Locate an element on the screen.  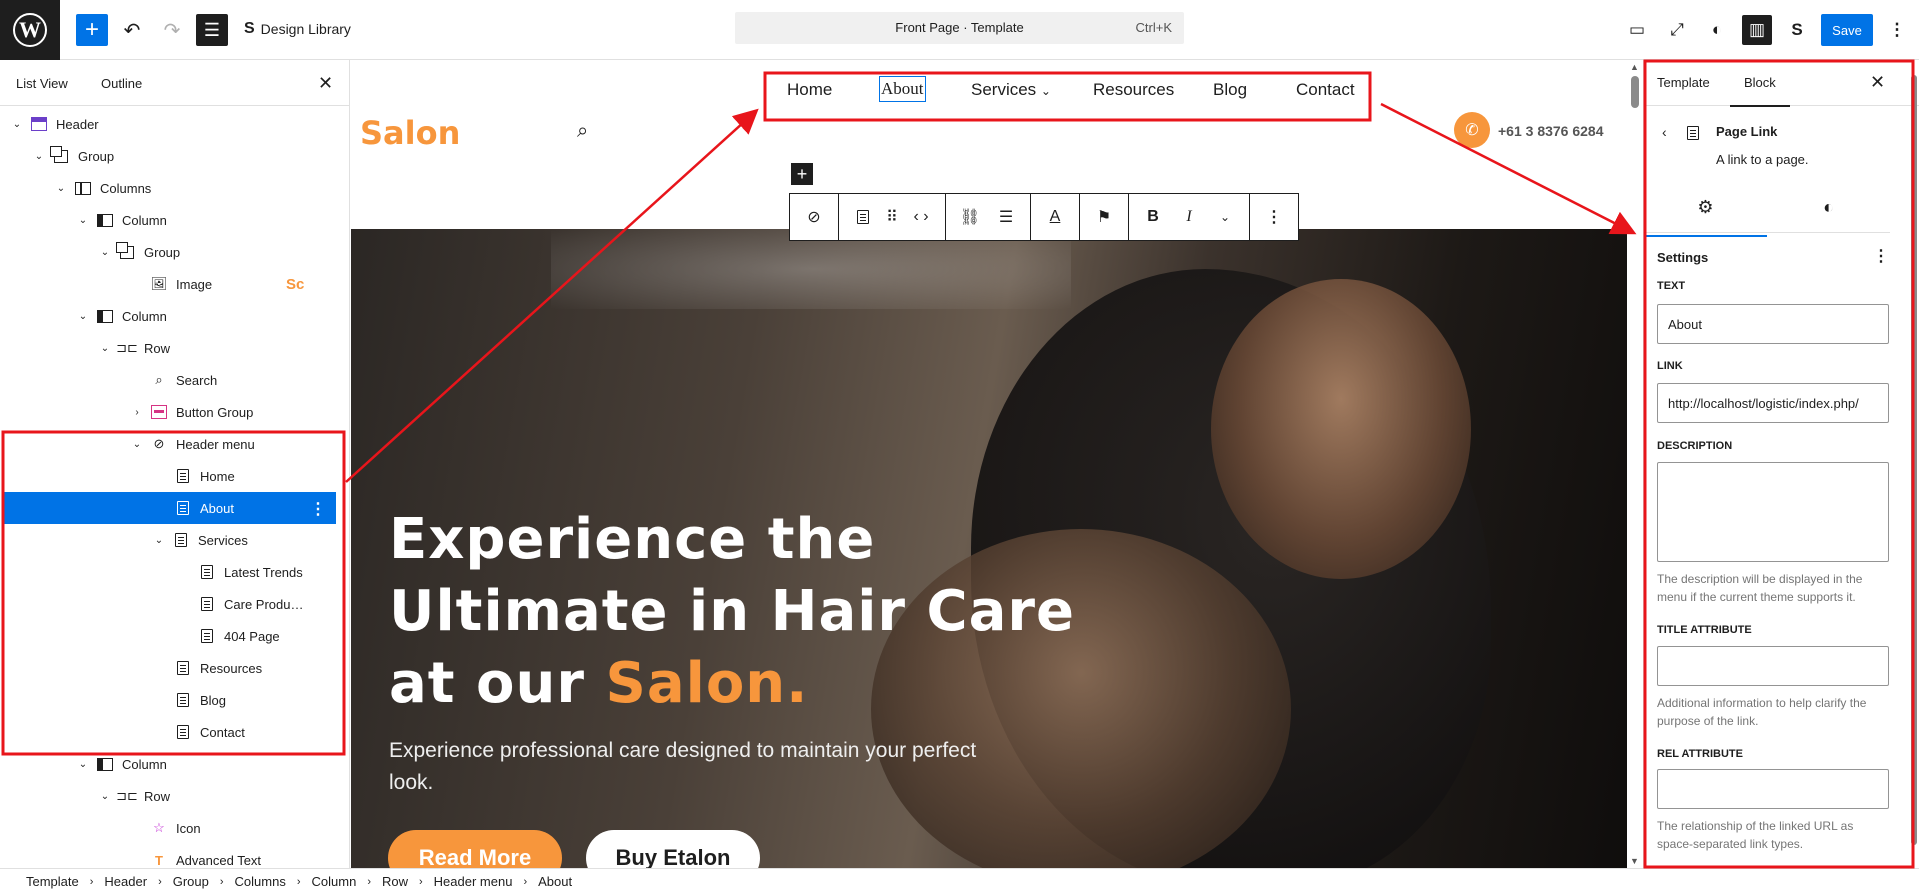
text-color-icon: A is located at coordinates (1055, 217).